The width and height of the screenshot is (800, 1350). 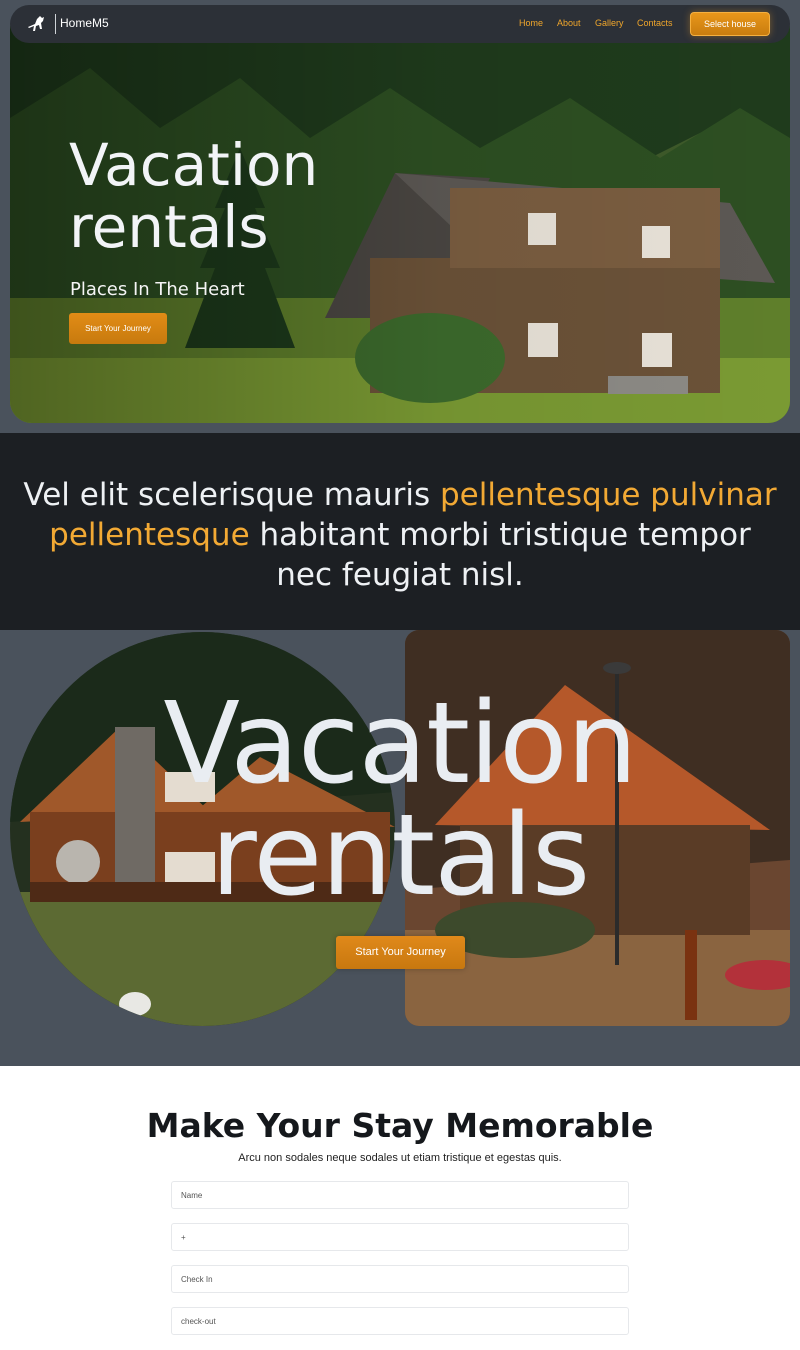 What do you see at coordinates (400, 1279) in the screenshot?
I see `check-in-input: Check In` at bounding box center [400, 1279].